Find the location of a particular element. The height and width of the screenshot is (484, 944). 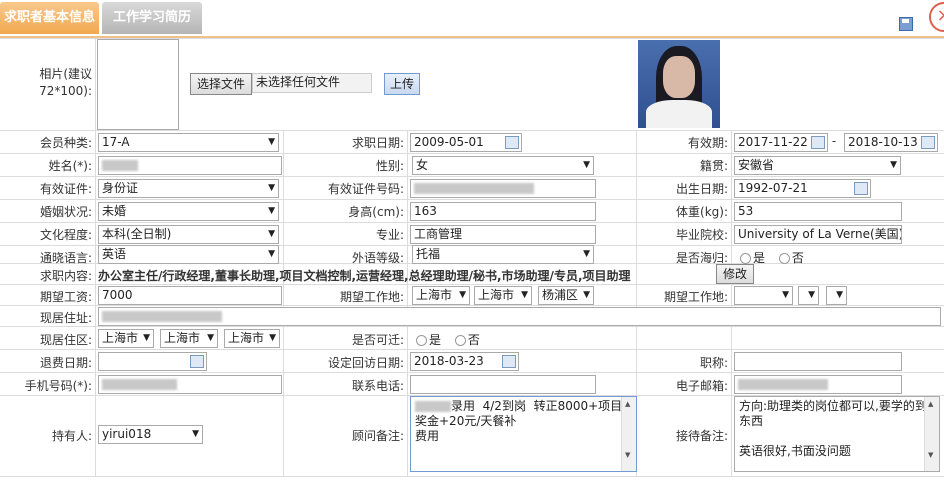

address-input is located at coordinates (519, 316).